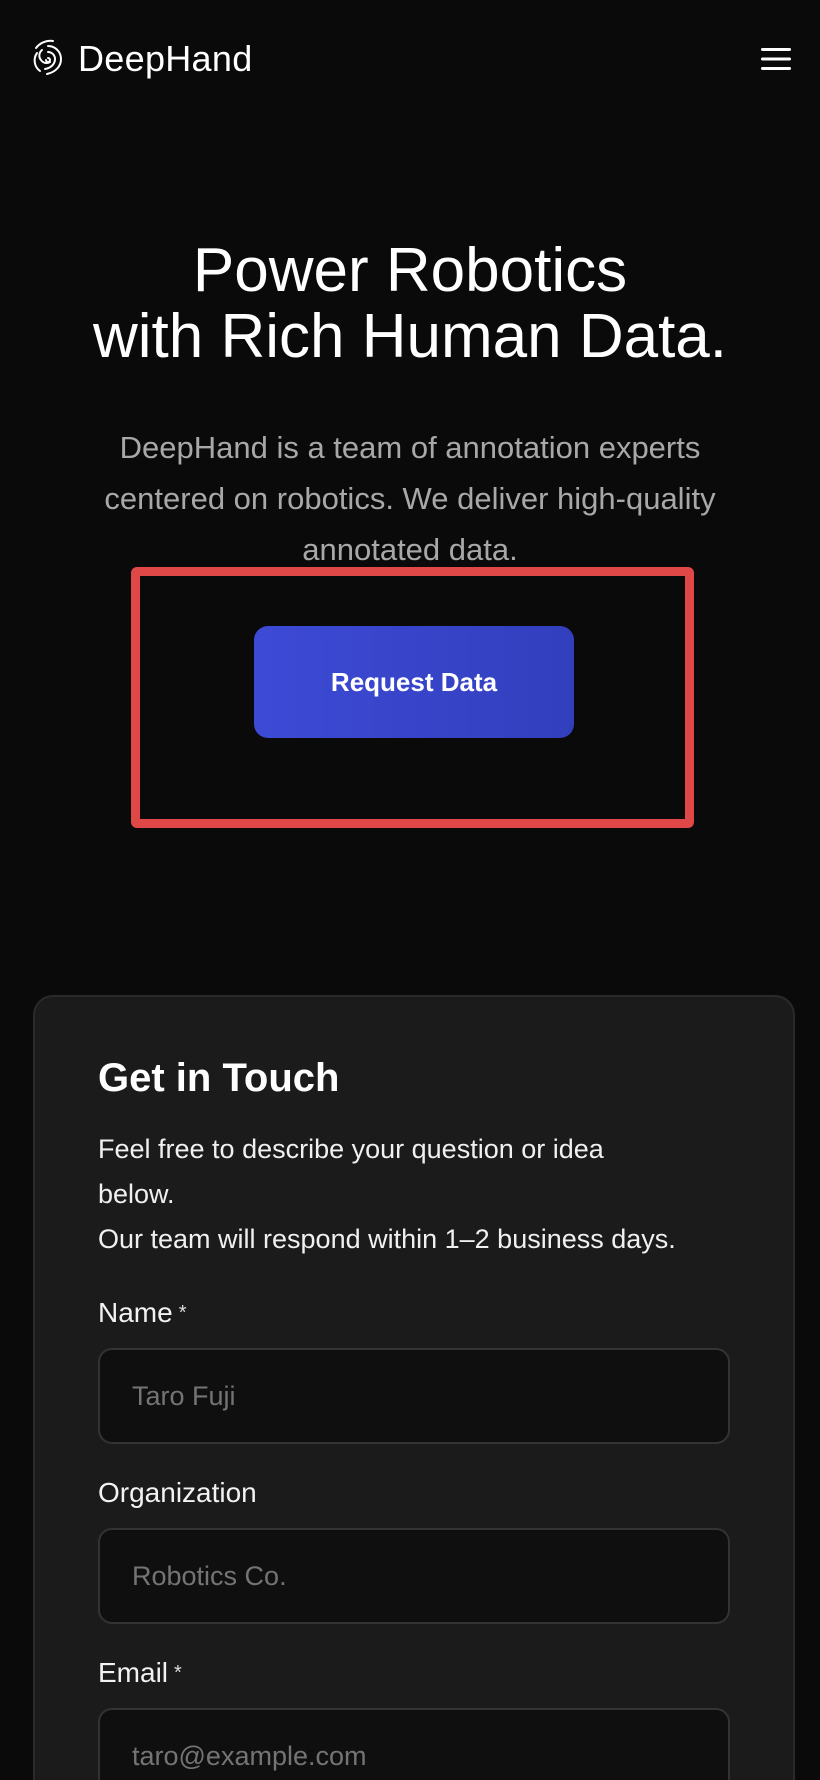 The width and height of the screenshot is (820, 1780). I want to click on email-label: Email *, so click(140, 1673).